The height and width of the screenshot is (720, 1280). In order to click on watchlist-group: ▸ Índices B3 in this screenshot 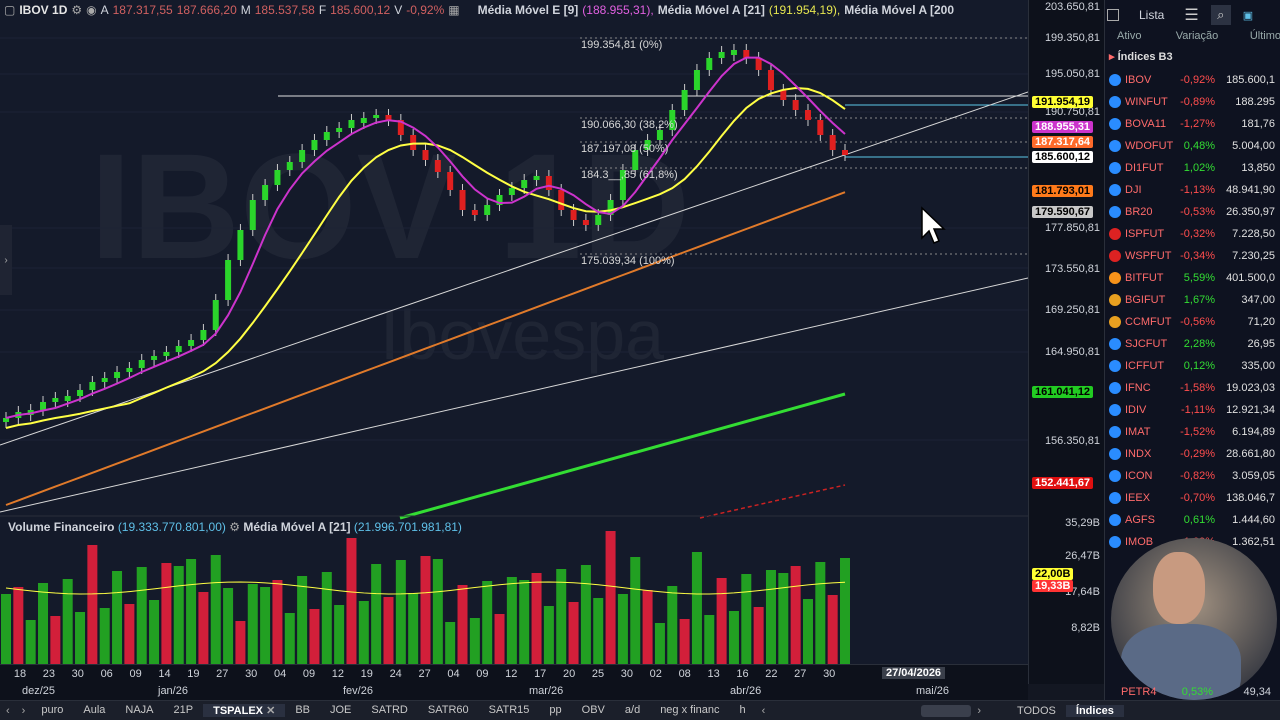, I will do `click(1192, 59)`.